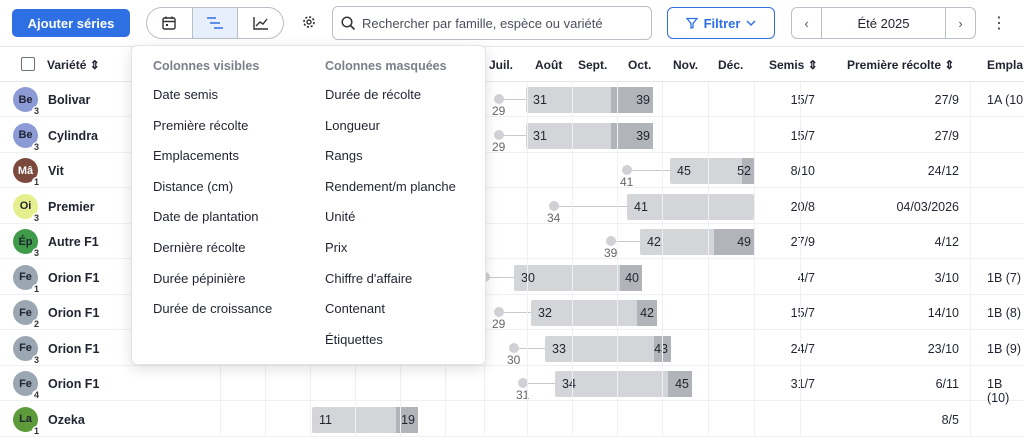 The width and height of the screenshot is (1024, 437). What do you see at coordinates (390, 283) in the screenshot?
I see `hidden-column-item: Chiffre d'affaire` at bounding box center [390, 283].